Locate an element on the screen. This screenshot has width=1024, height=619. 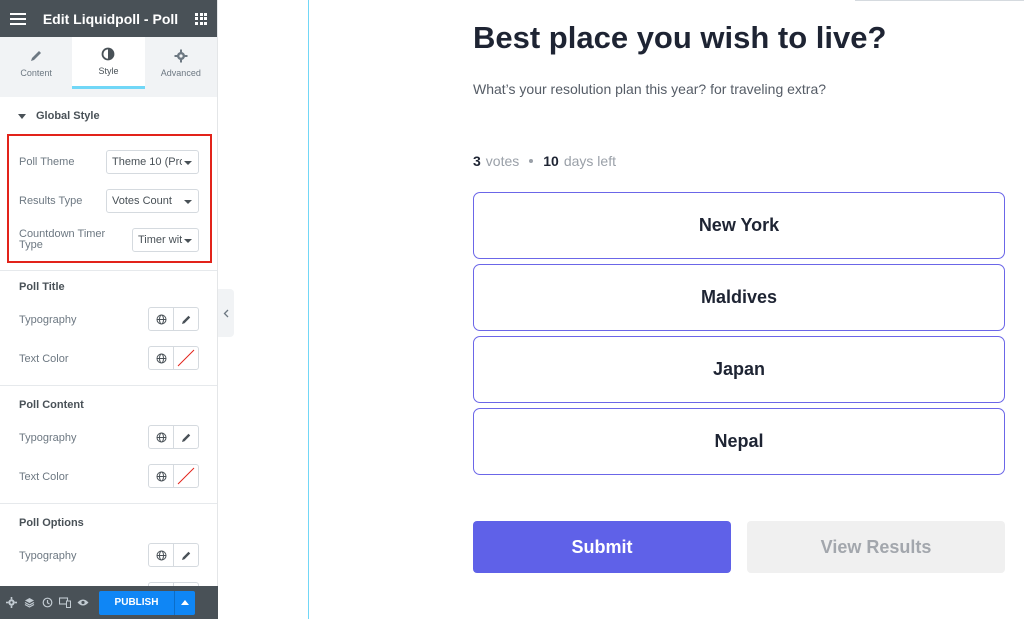
chevron-left-icon is located at coordinates (226, 313).